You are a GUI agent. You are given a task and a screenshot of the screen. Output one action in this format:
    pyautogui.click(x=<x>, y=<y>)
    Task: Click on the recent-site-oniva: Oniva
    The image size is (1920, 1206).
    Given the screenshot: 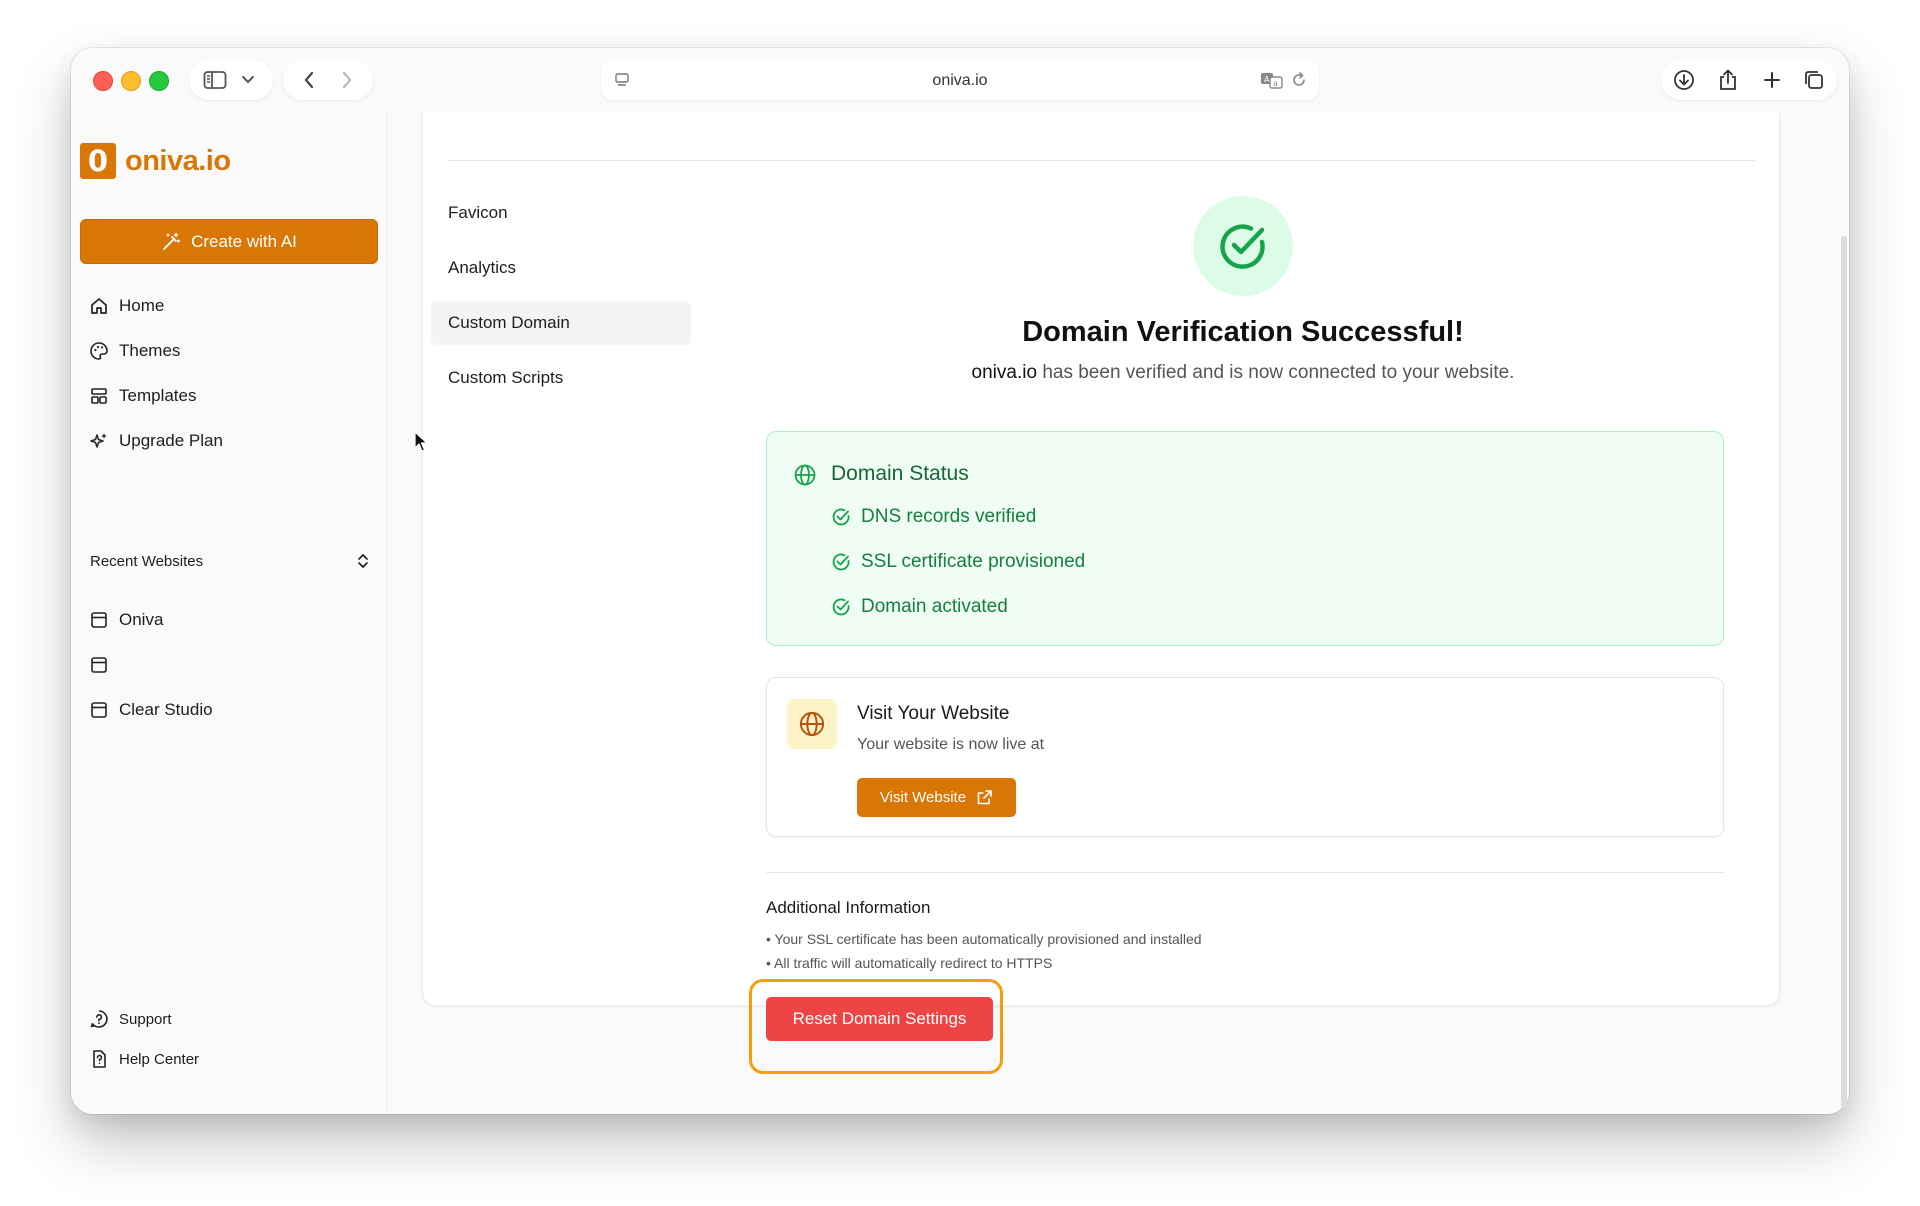 What is the action you would take?
    pyautogui.click(x=126, y=620)
    